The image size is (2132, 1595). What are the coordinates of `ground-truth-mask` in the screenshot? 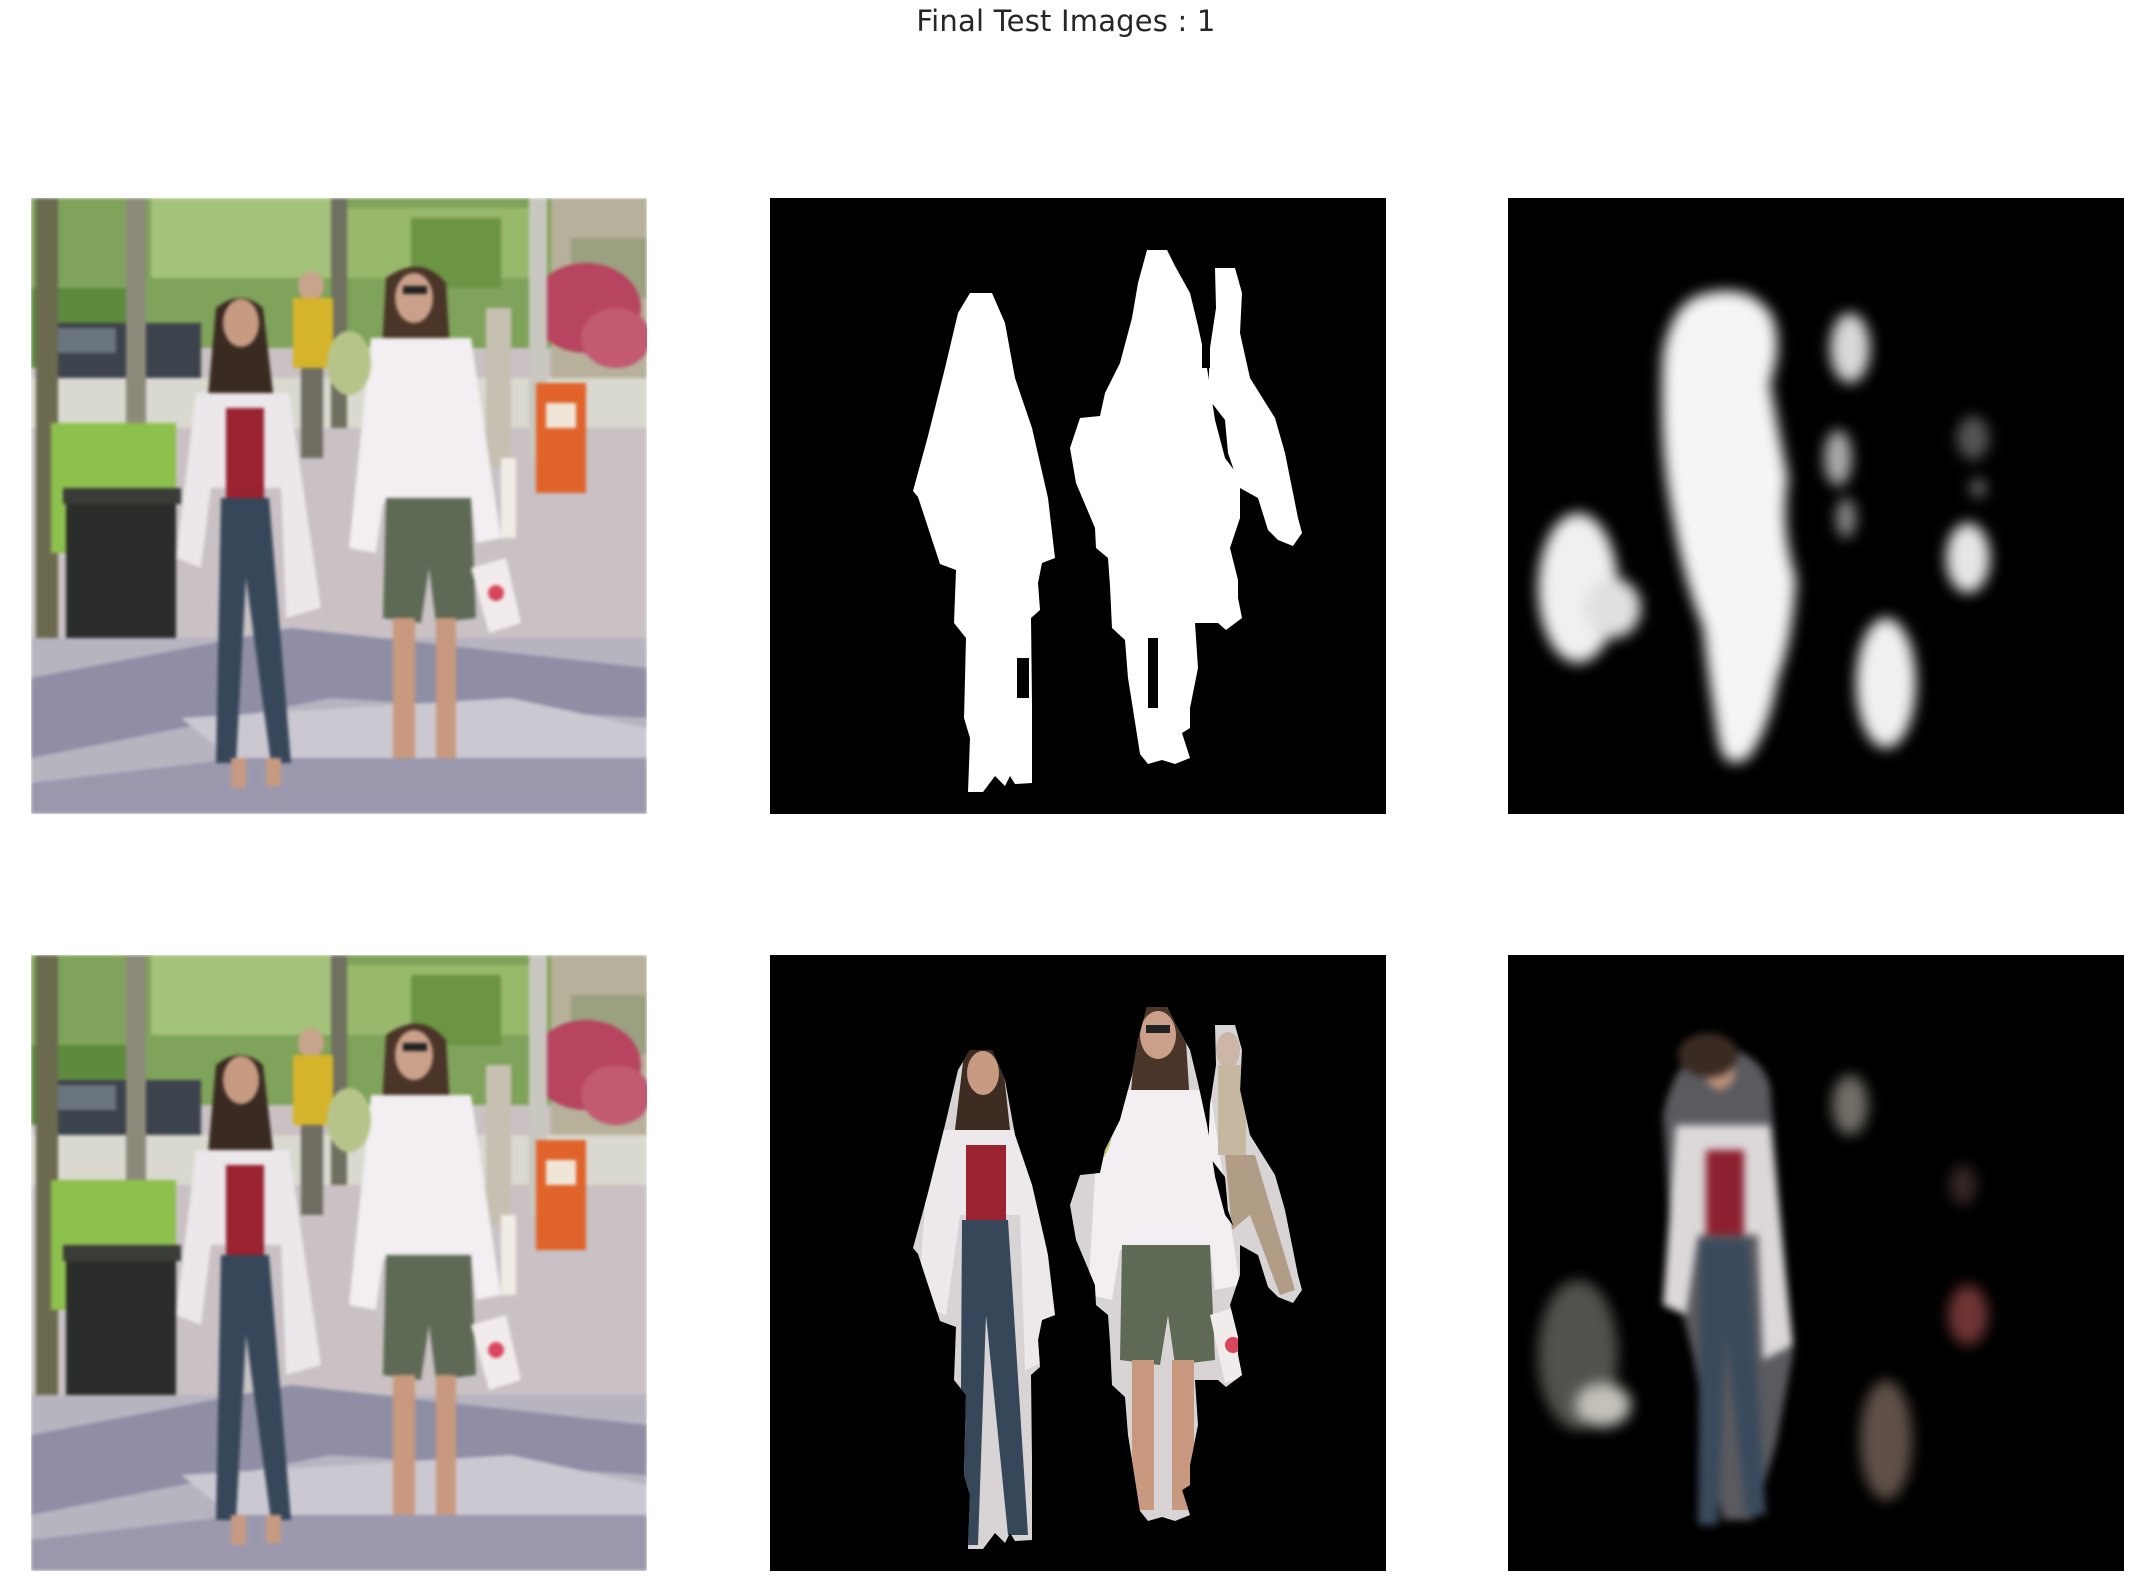 It's located at (1078, 506).